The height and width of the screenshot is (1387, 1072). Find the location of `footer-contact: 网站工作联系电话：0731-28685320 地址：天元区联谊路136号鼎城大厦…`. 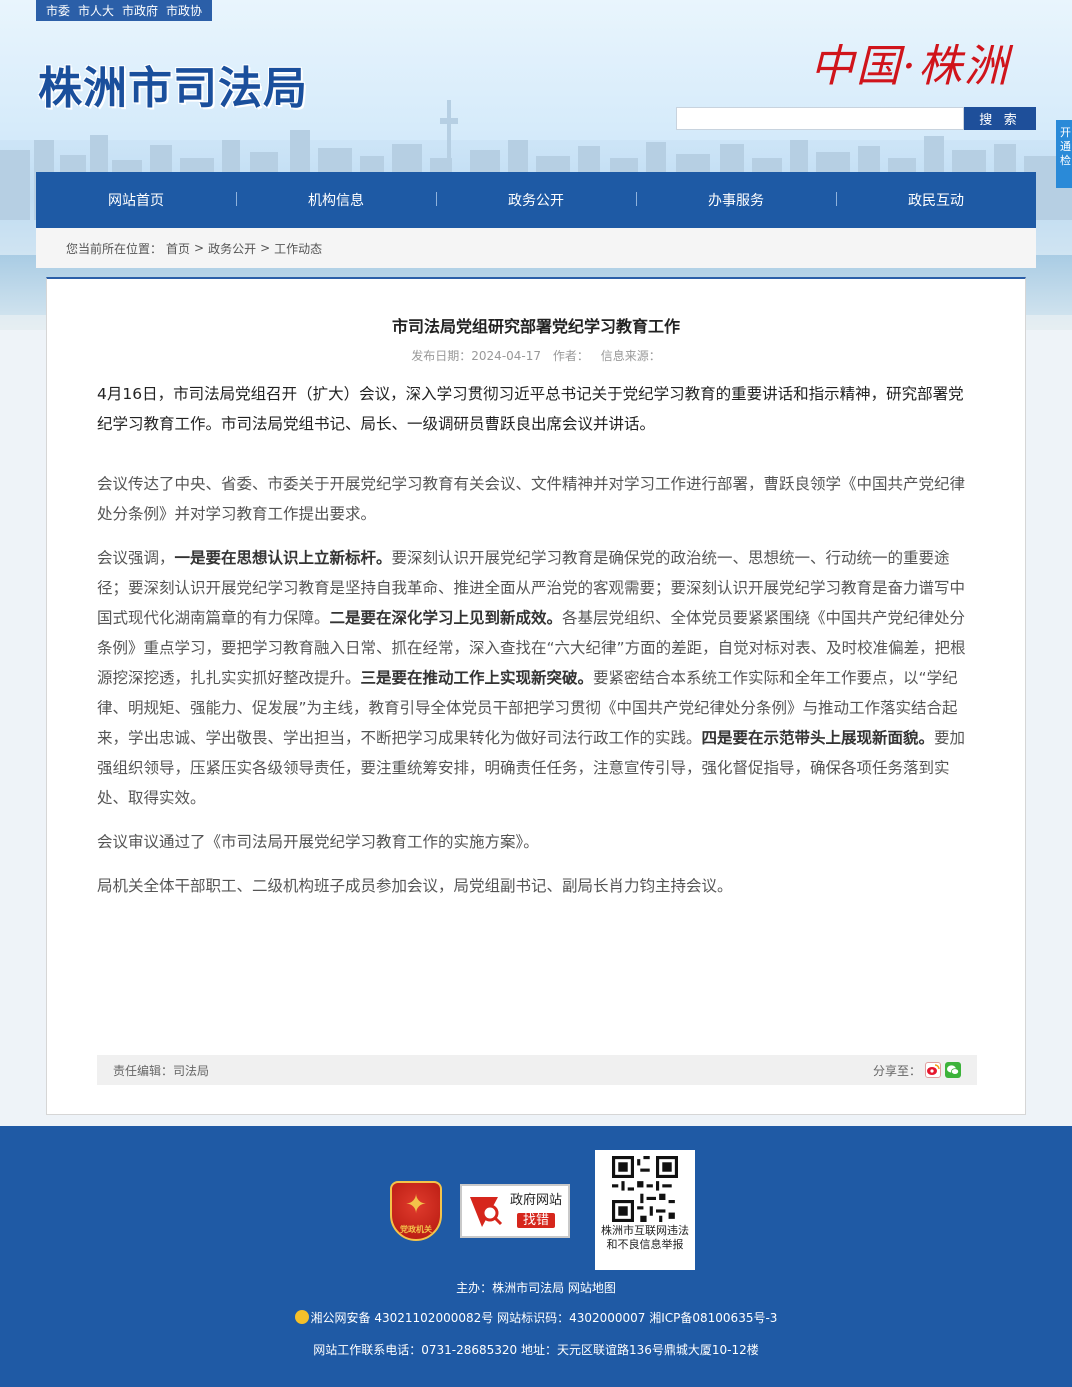

footer-contact: 网站工作联系电话：0731-28685320 地址：天元区联谊路136号鼎城大厦… is located at coordinates (536, 1350).